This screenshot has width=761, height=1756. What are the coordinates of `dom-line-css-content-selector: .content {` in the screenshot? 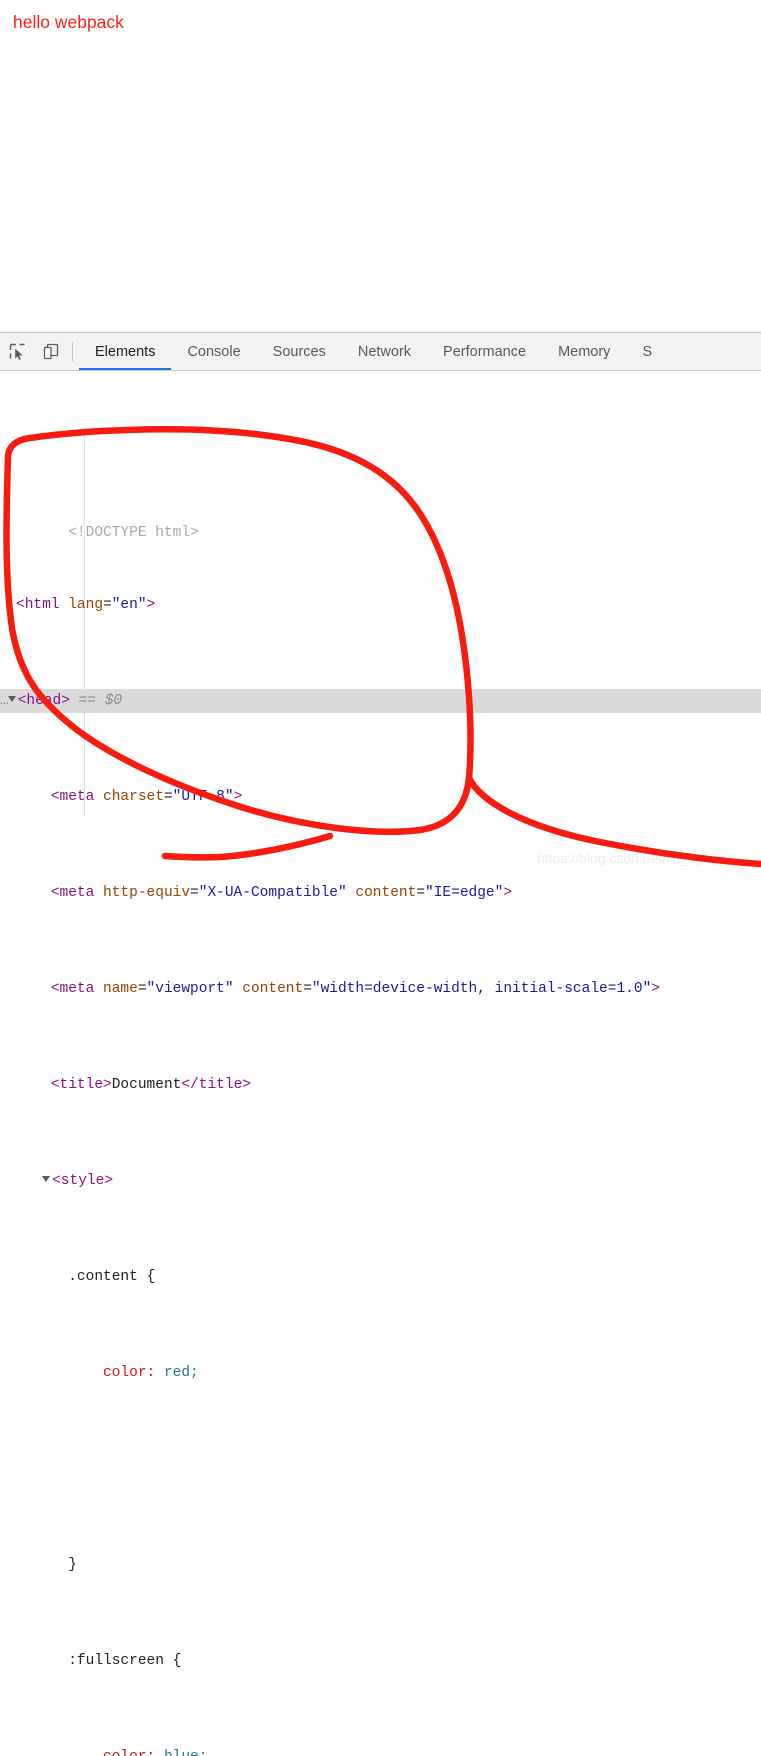 It's located at (380, 1277).